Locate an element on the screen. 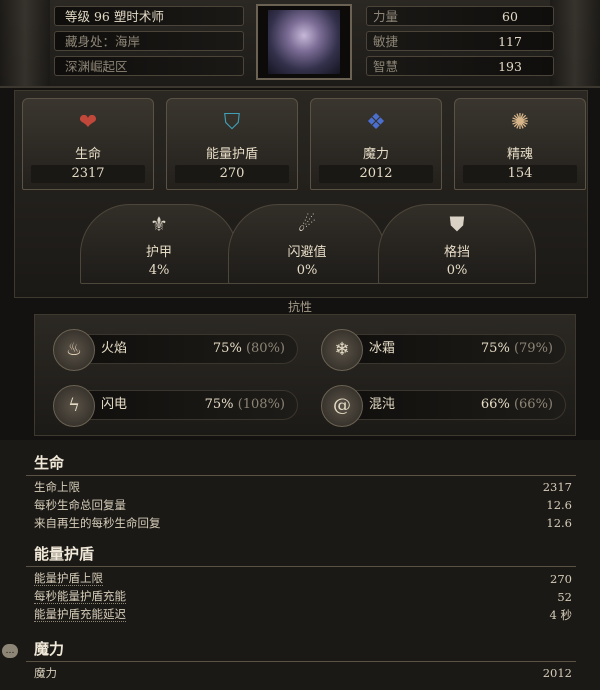 The image size is (600, 690). section-title-life: 生命 is located at coordinates (49, 463).